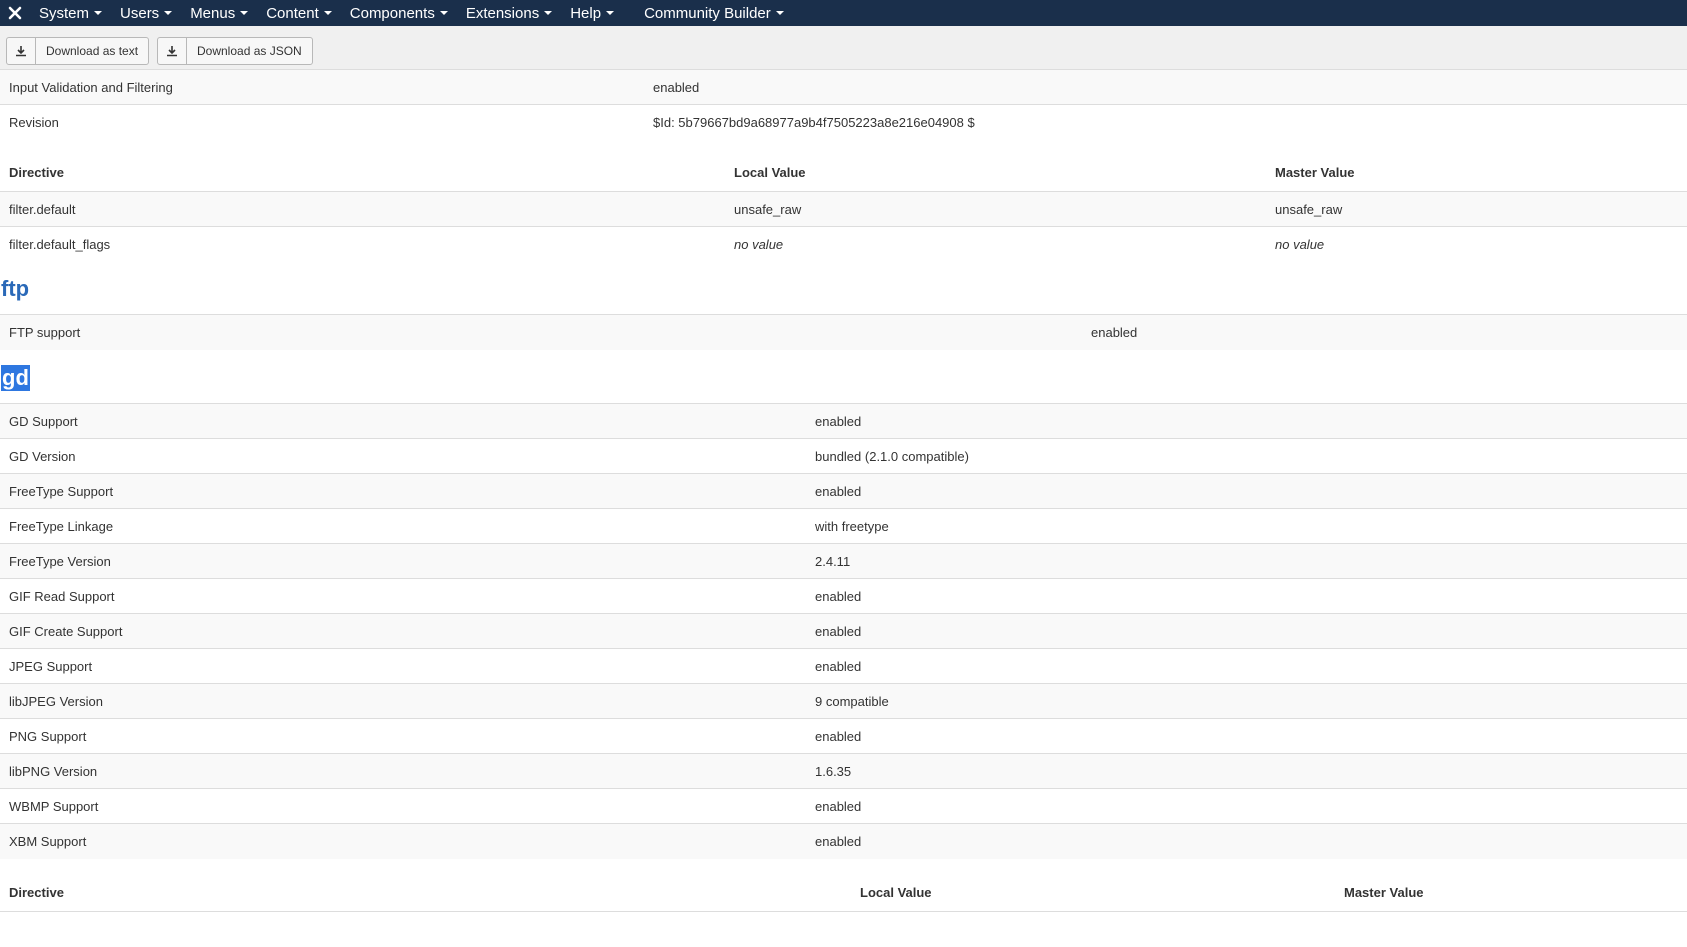 The image size is (1687, 947). Describe the element at coordinates (15, 378) in the screenshot. I see `section-title-gd: gd` at that location.